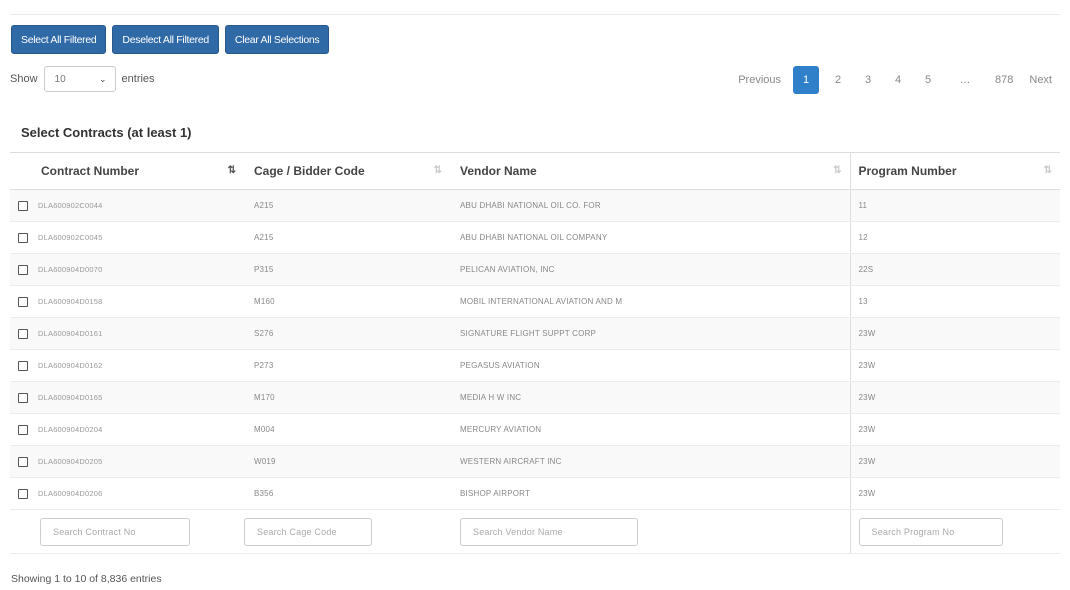 The image size is (1070, 590). I want to click on page-button-5: 5, so click(928, 80).